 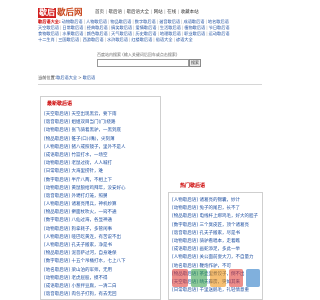 I want to click on category-link: 食物歇后语, so click(x=48, y=33).